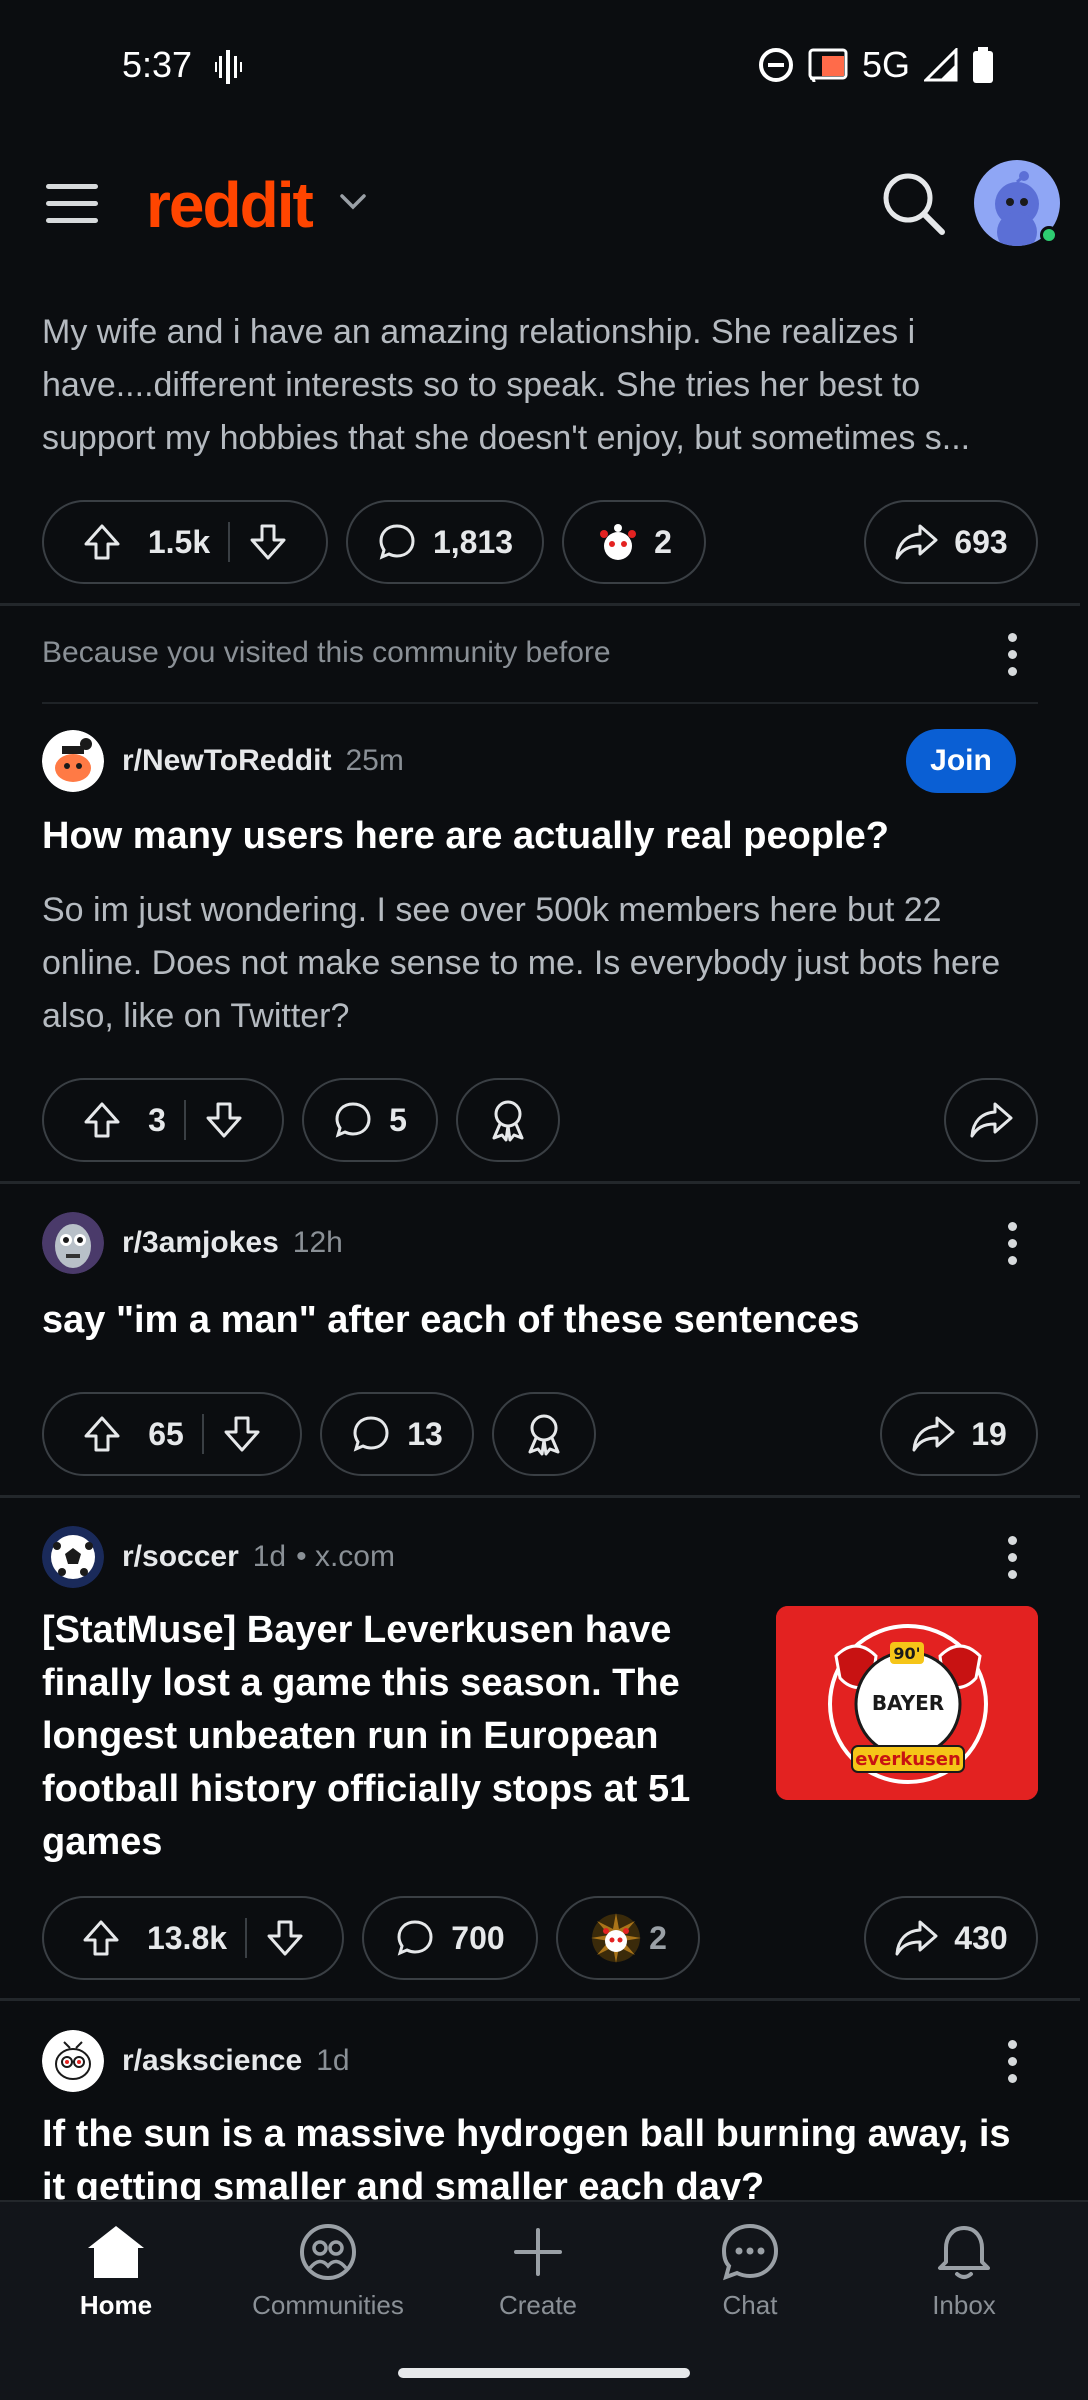 This screenshot has width=1088, height=2400. What do you see at coordinates (180, 1557) in the screenshot?
I see `subreddit-name: r/soccer` at bounding box center [180, 1557].